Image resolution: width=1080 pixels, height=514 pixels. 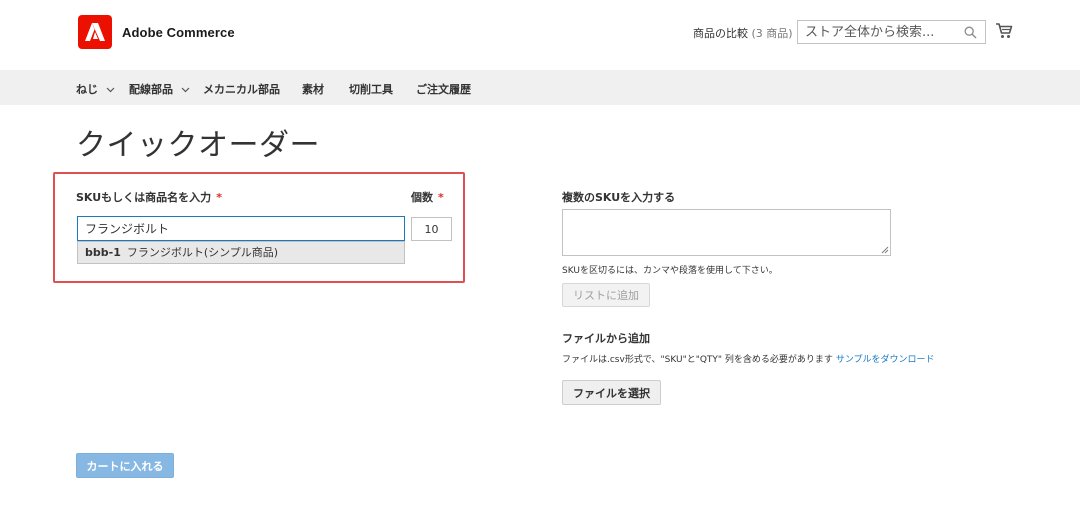 What do you see at coordinates (726, 232) in the screenshot?
I see `multi-sku-textarea` at bounding box center [726, 232].